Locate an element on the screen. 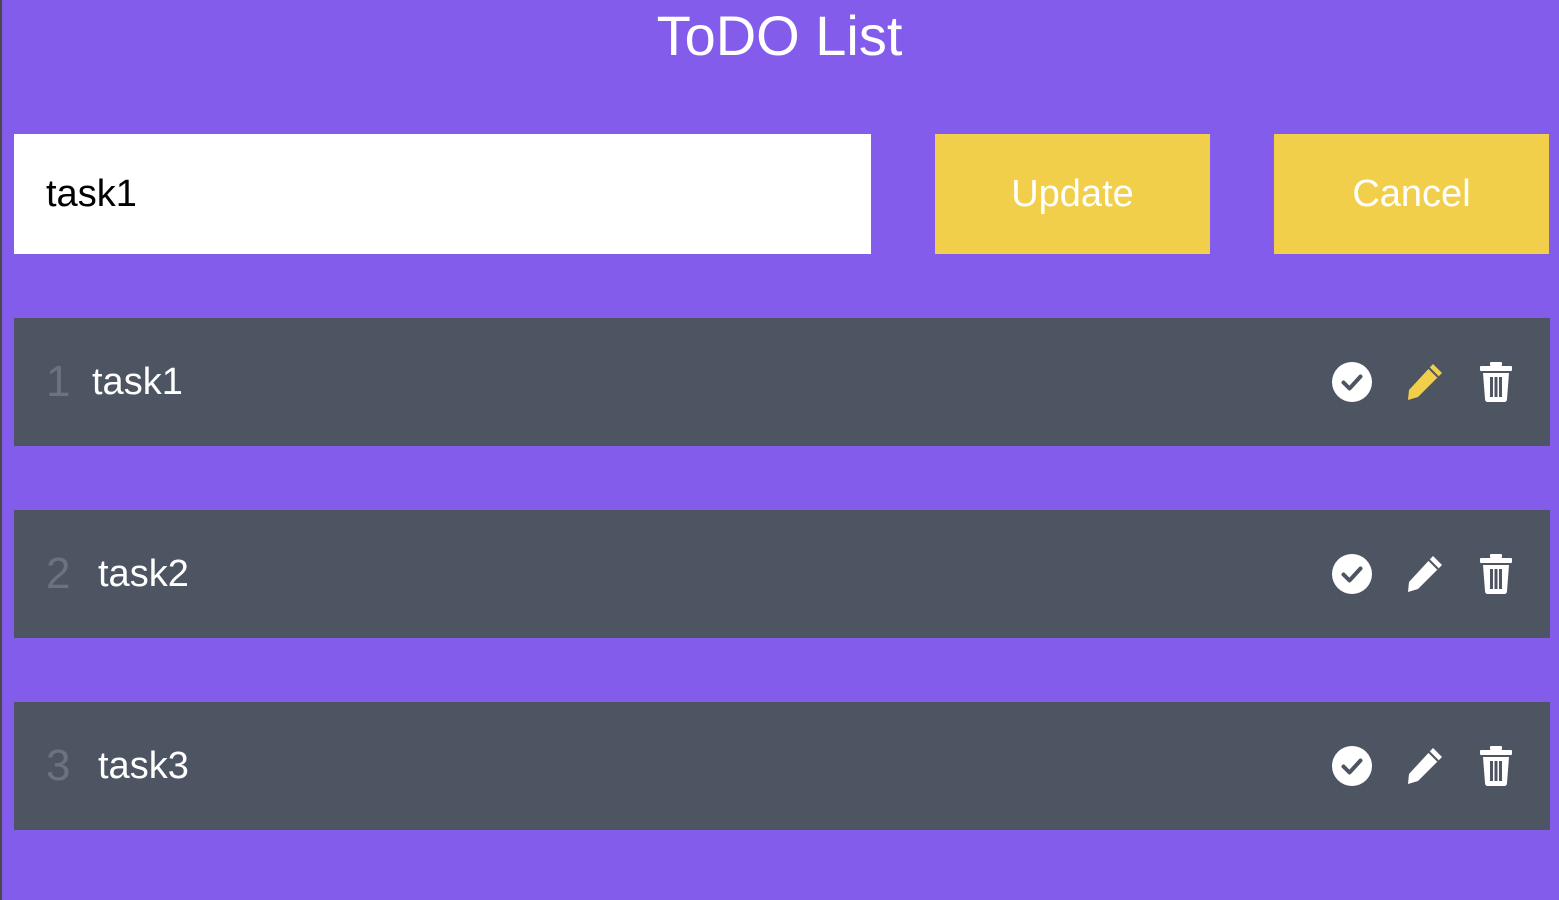  task-edit-input is located at coordinates (442, 194).